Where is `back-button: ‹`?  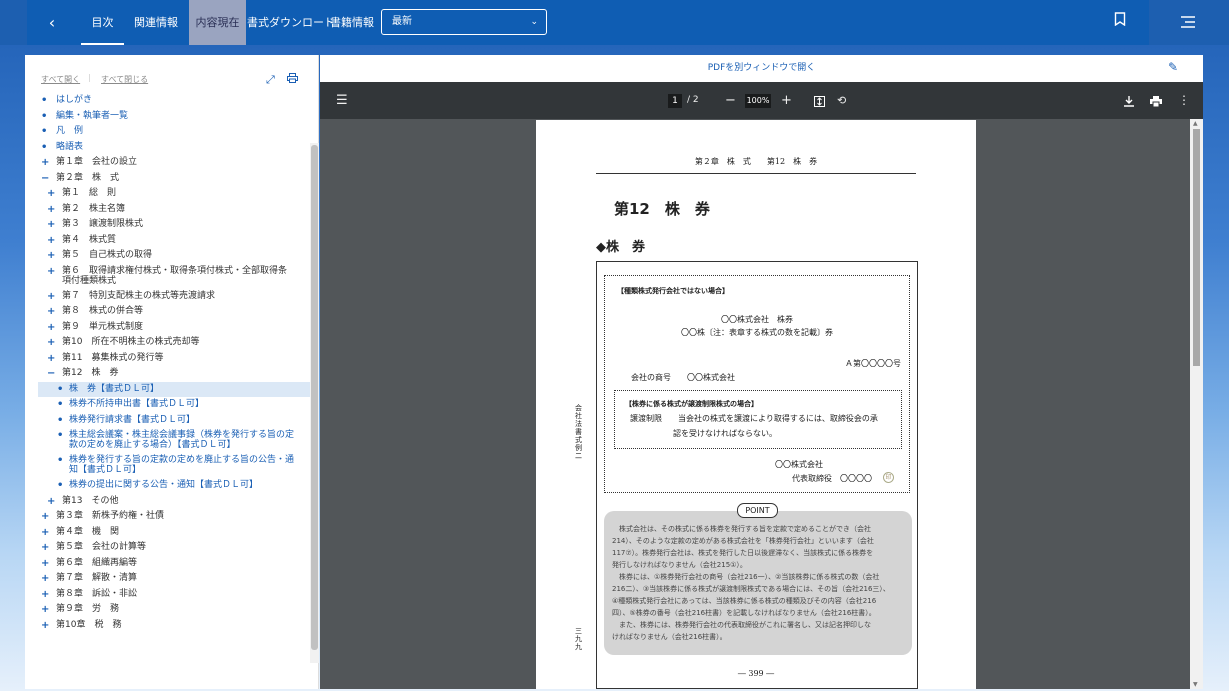 back-button: ‹ is located at coordinates (52, 22).